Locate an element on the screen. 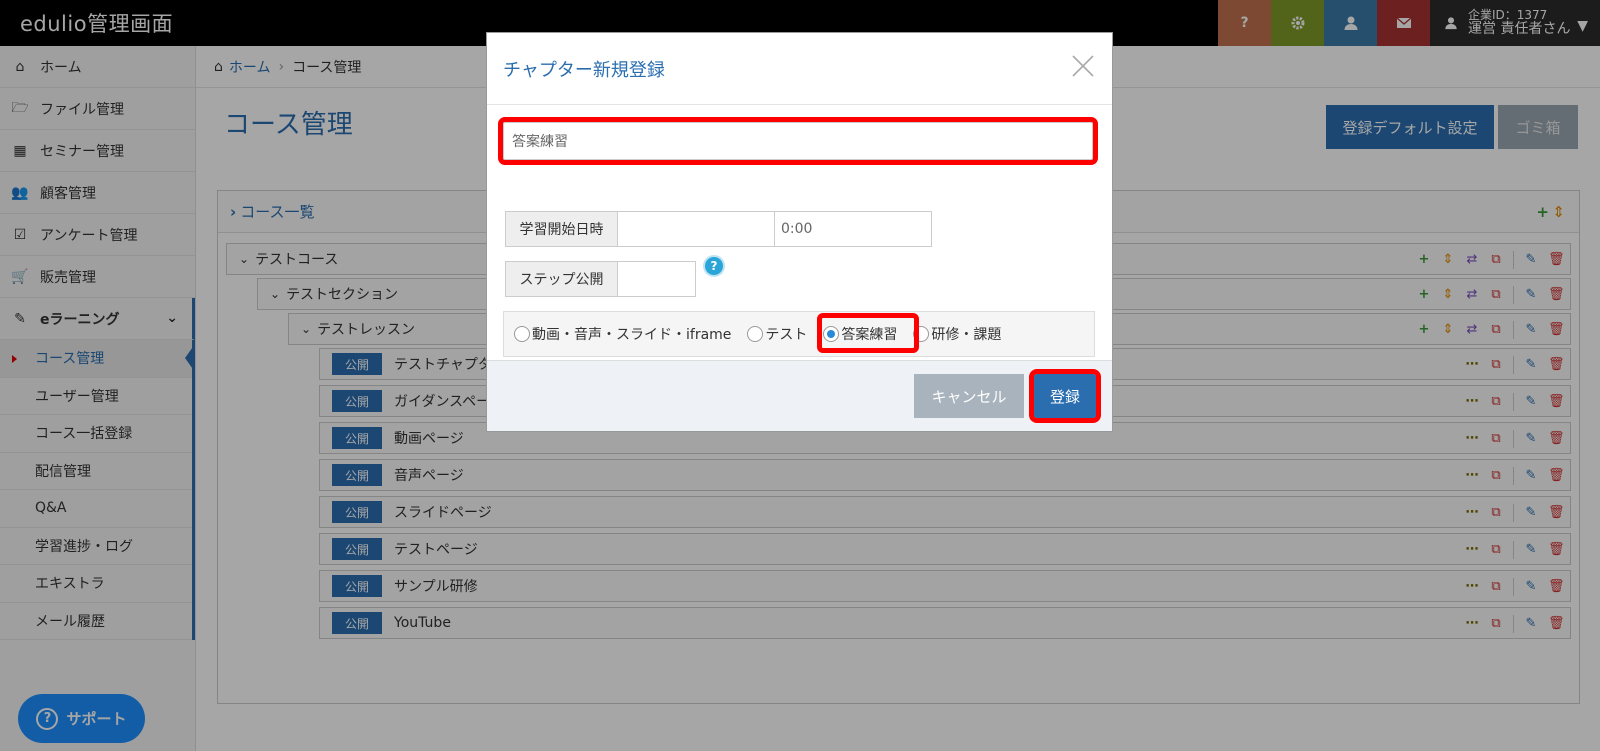 The width and height of the screenshot is (1600, 751). register-button: 登録 is located at coordinates (1065, 396).